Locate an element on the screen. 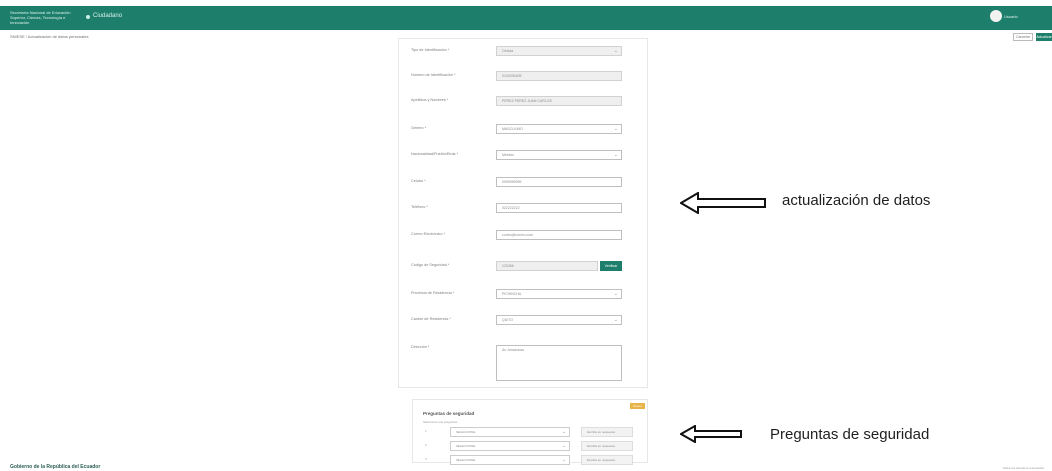  security-title: Preguntas de seguridad is located at coordinates (449, 413).